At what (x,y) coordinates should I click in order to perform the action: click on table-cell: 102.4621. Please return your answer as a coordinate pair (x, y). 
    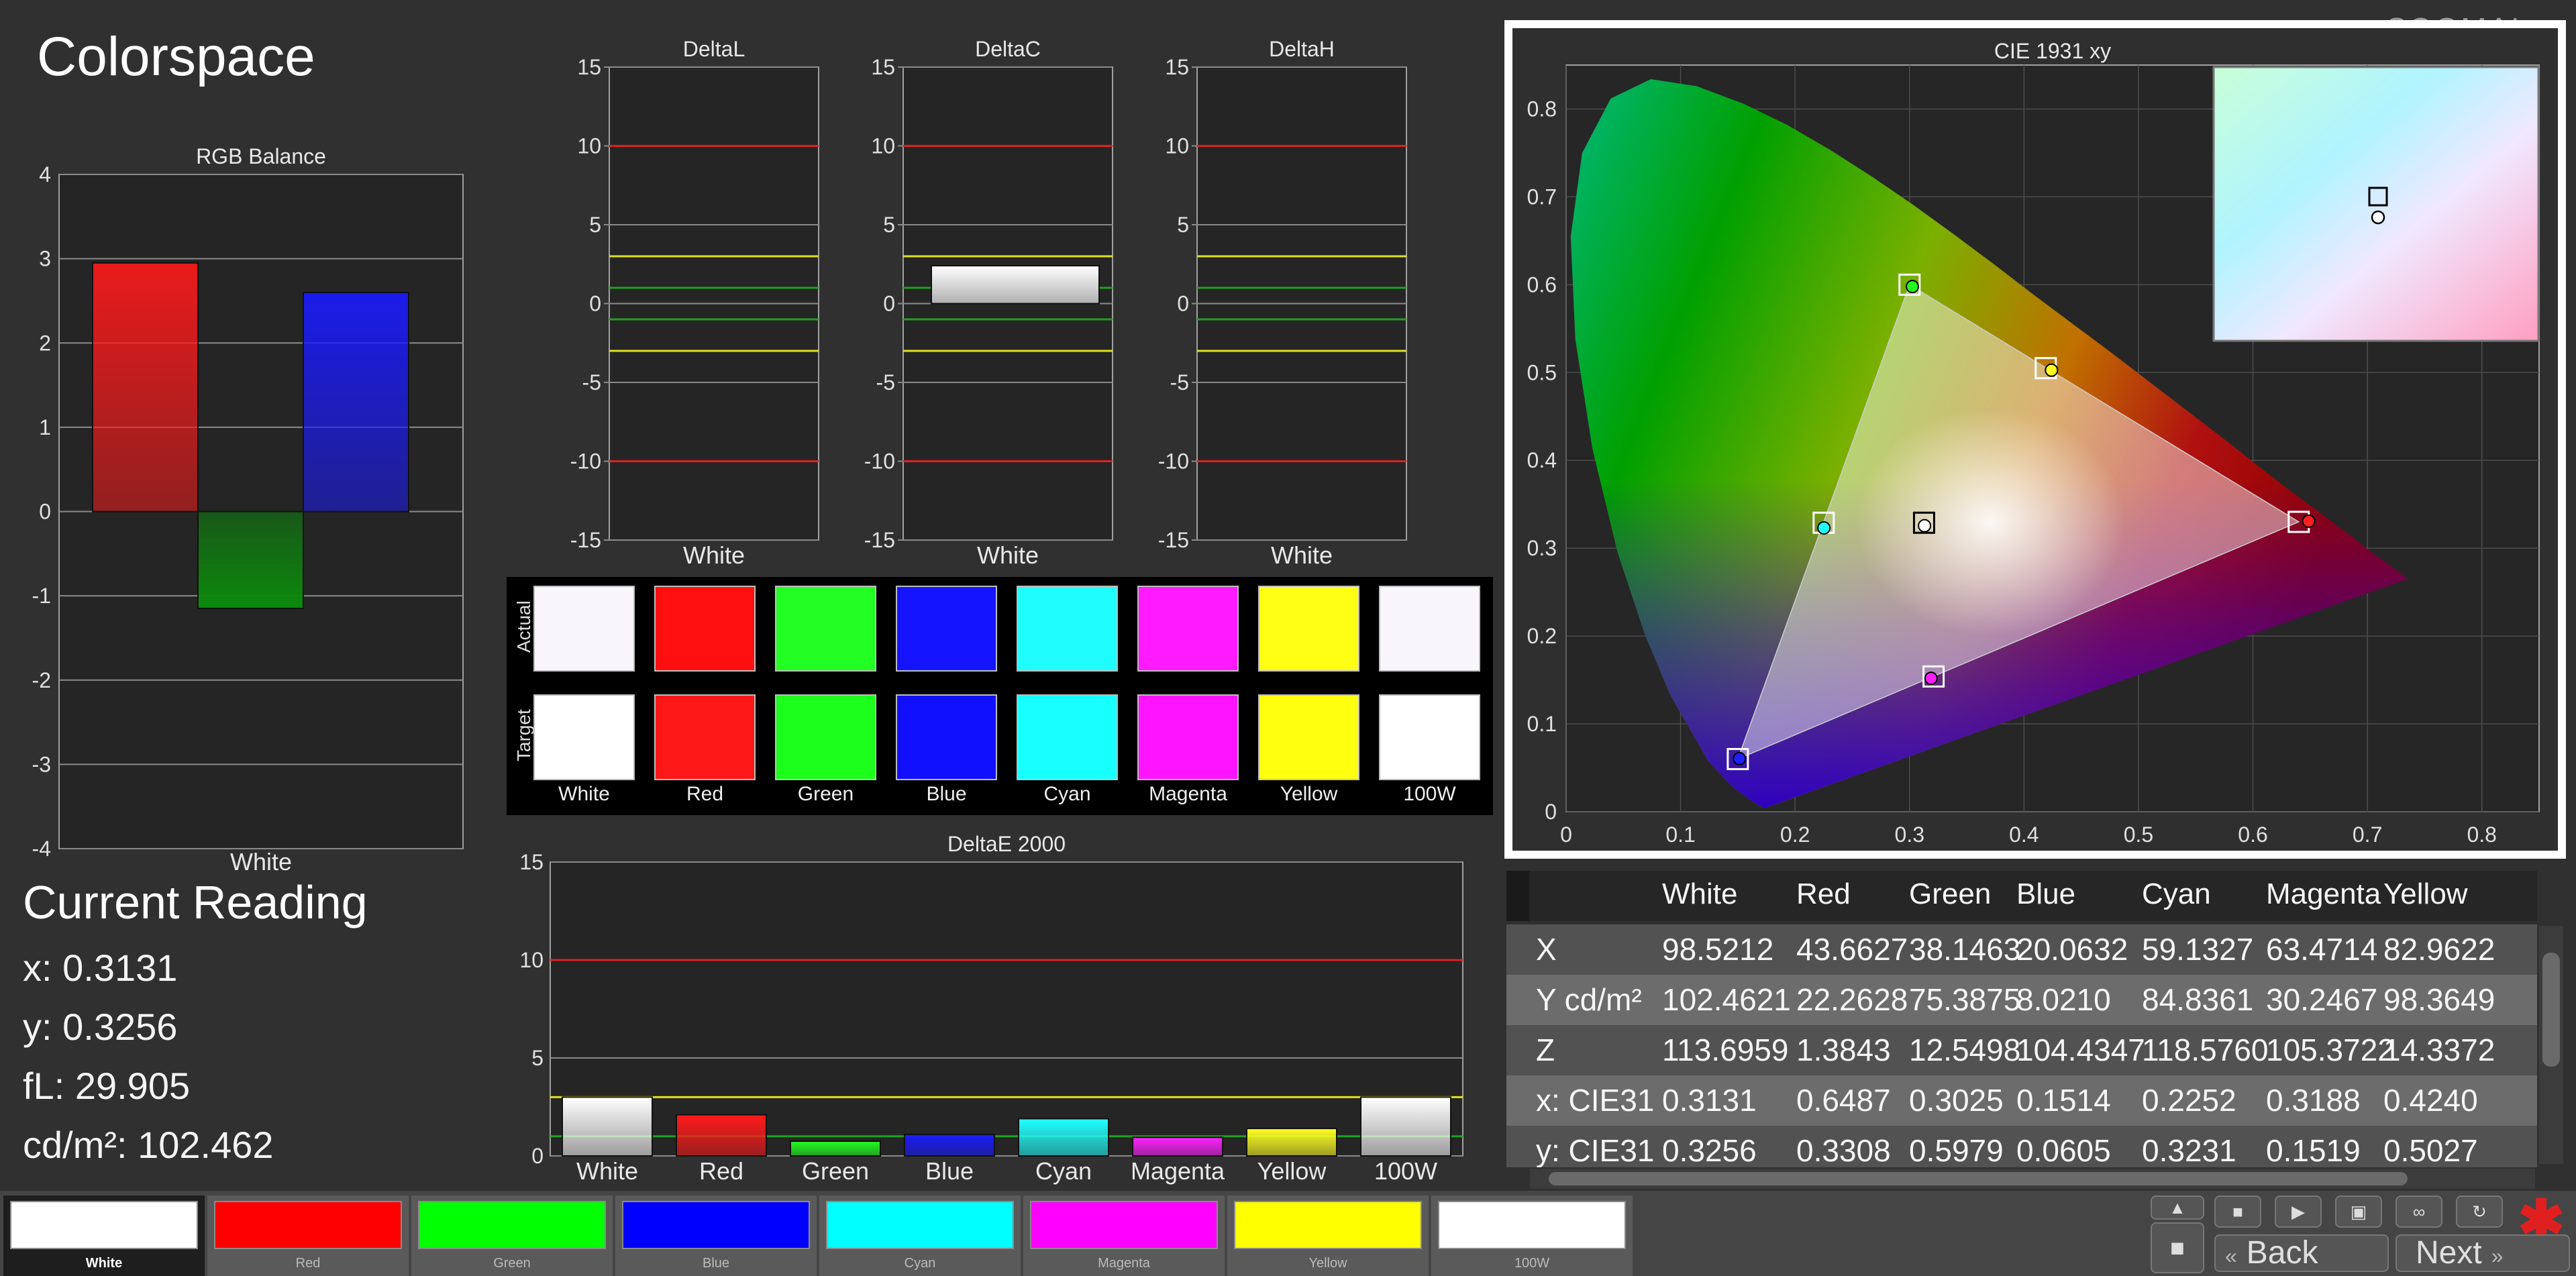
    Looking at the image, I should click on (1726, 1000).